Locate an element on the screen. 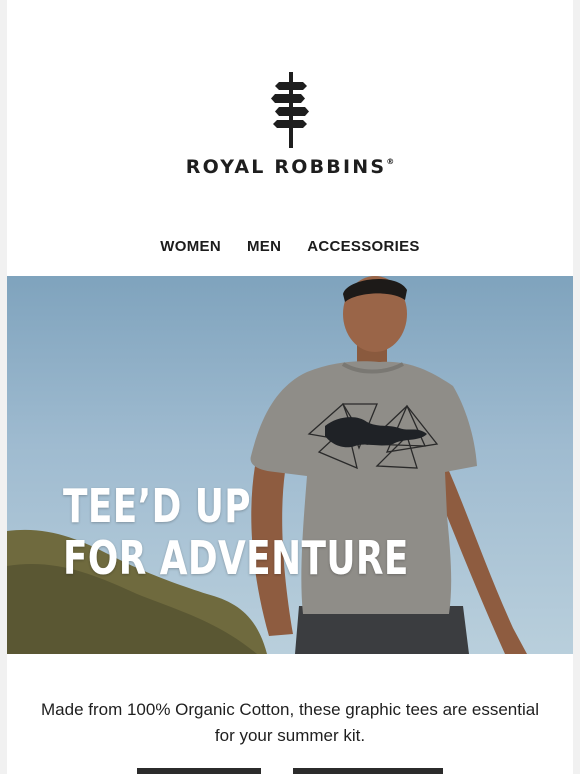  signpost-logo-icon is located at coordinates (291, 110).